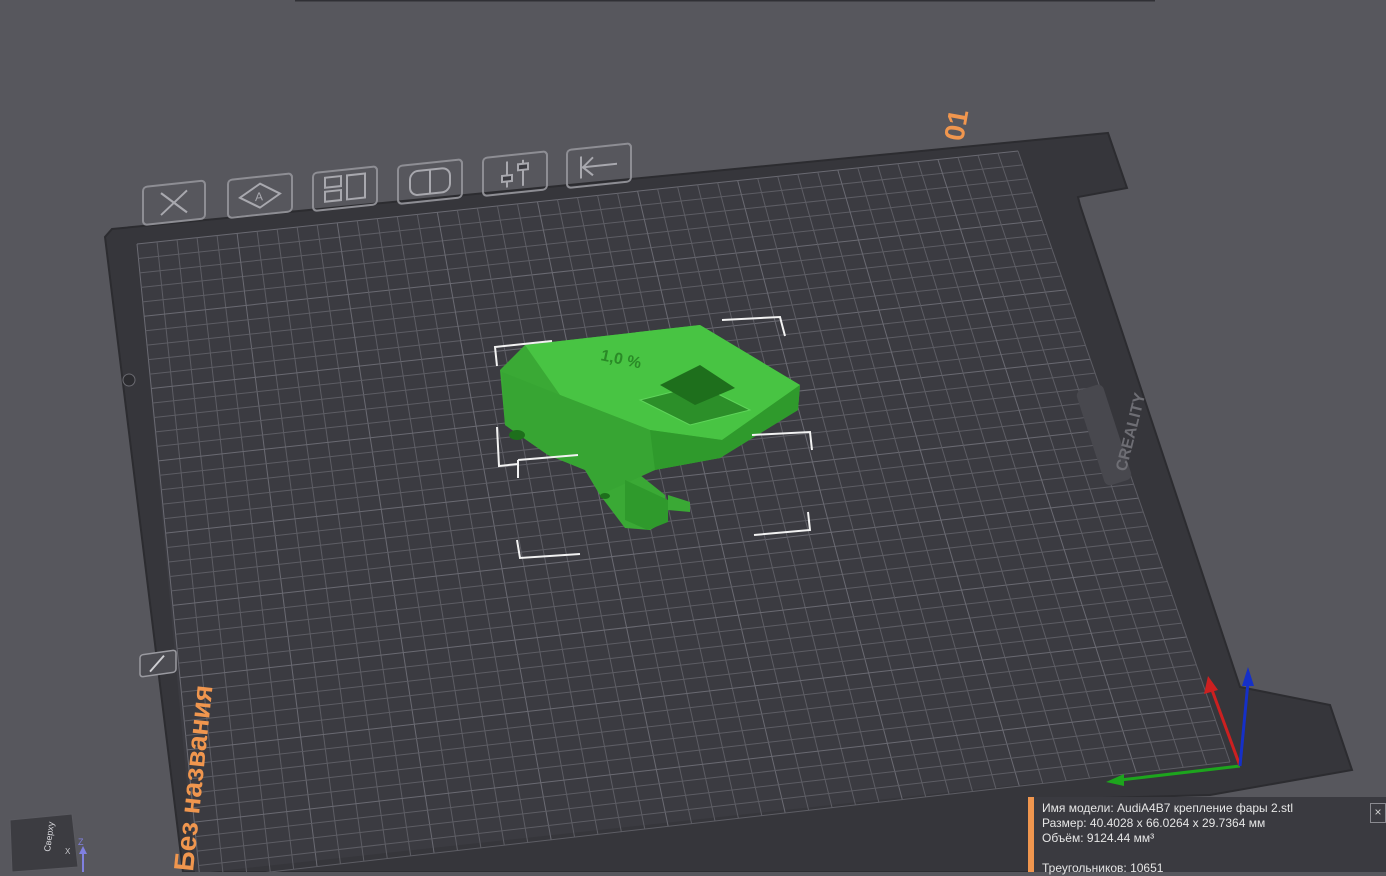 Image resolution: width=1386 pixels, height=876 pixels. What do you see at coordinates (1154, 823) in the screenshot?
I see `model-size-line: Размер: 40.4028 x 66.0264 x 29.7364 мм` at bounding box center [1154, 823].